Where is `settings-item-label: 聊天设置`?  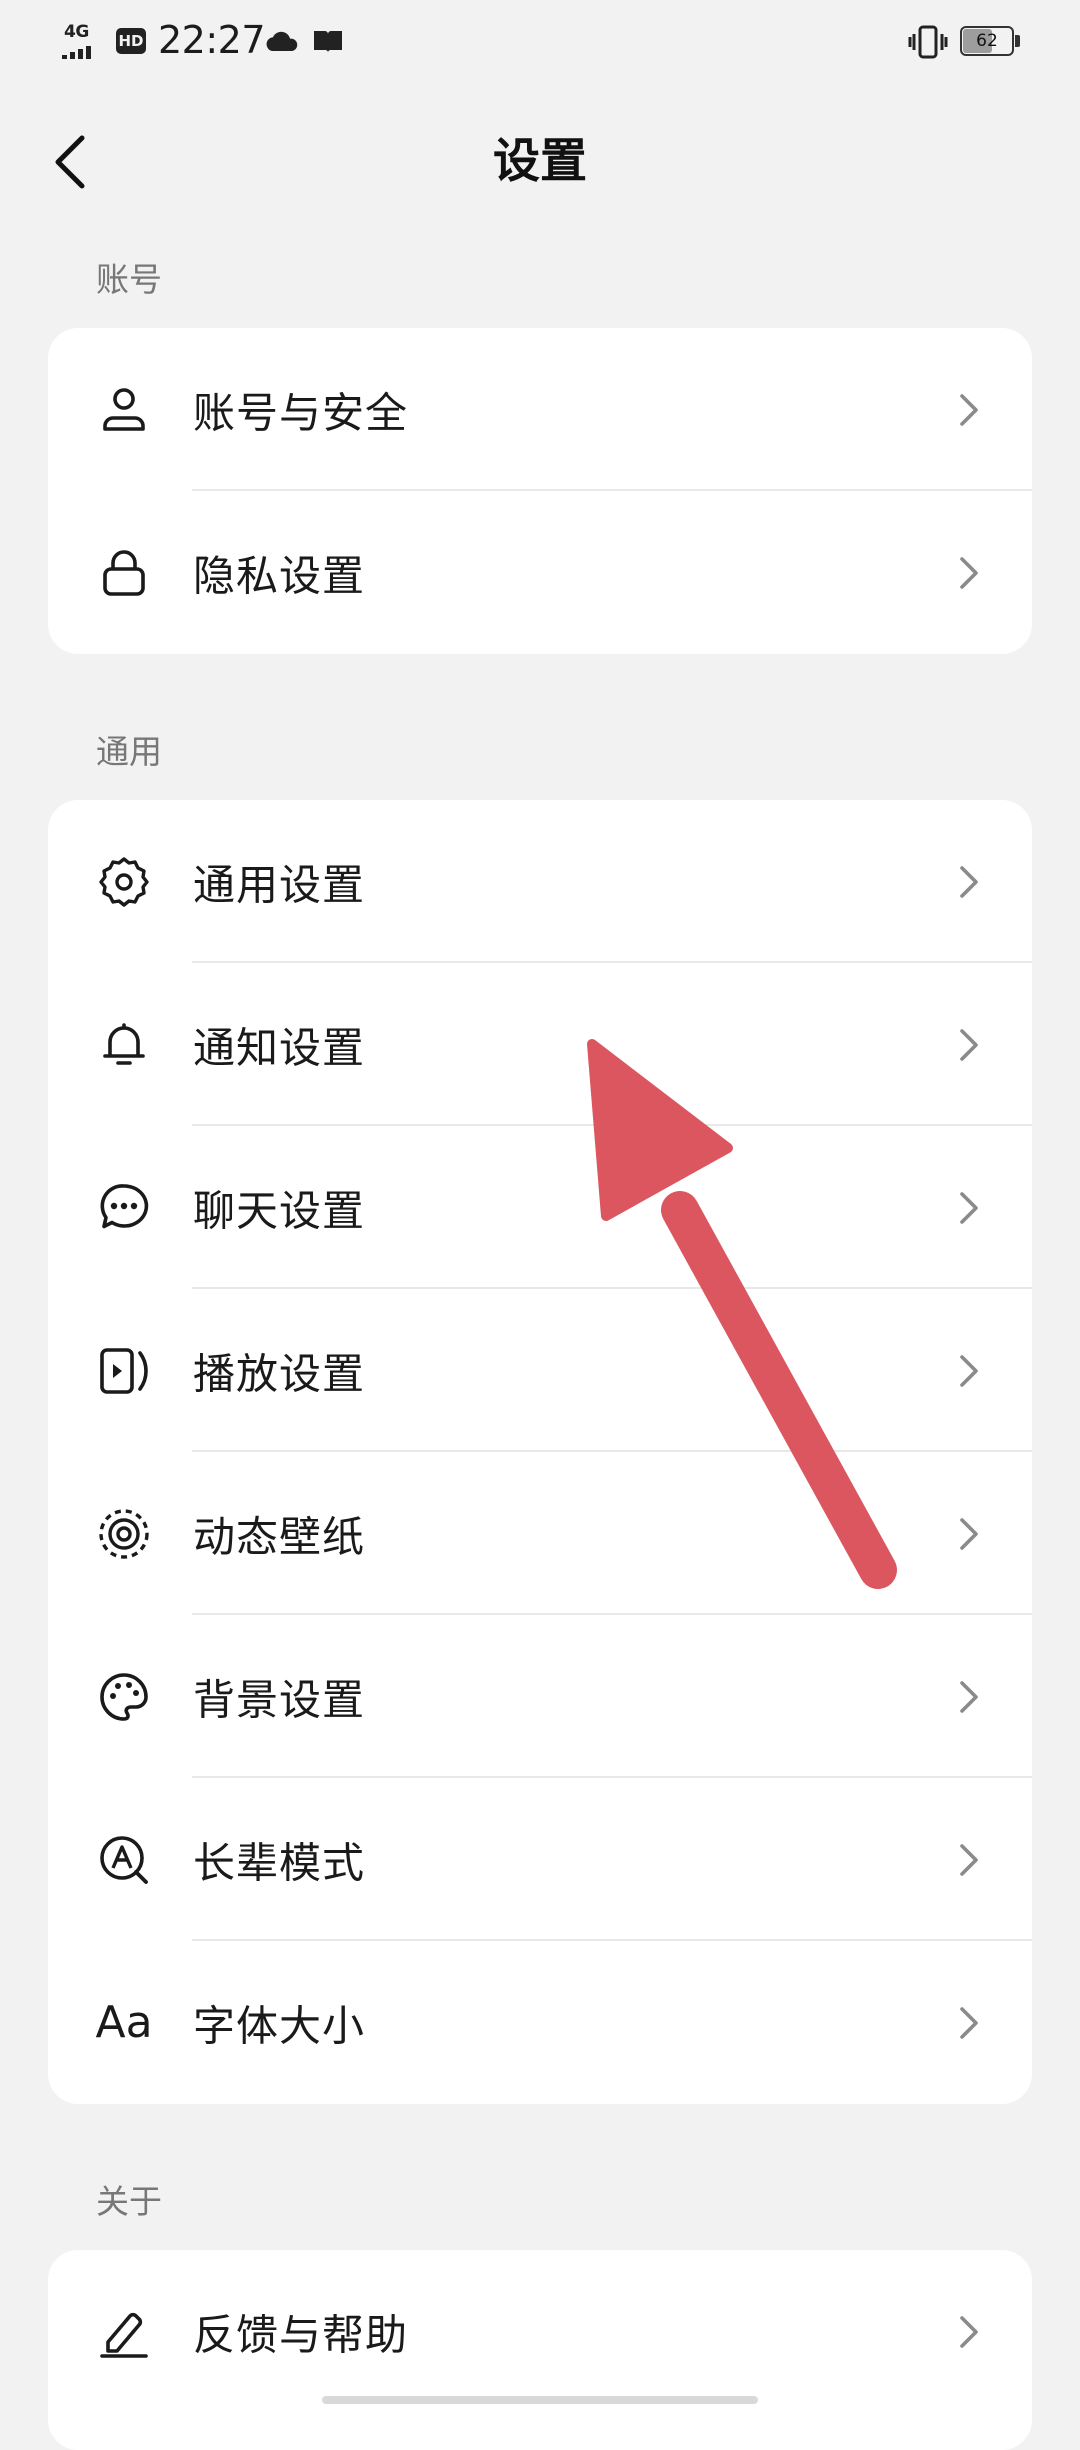 settings-item-label: 聊天设置 is located at coordinates (279, 1210).